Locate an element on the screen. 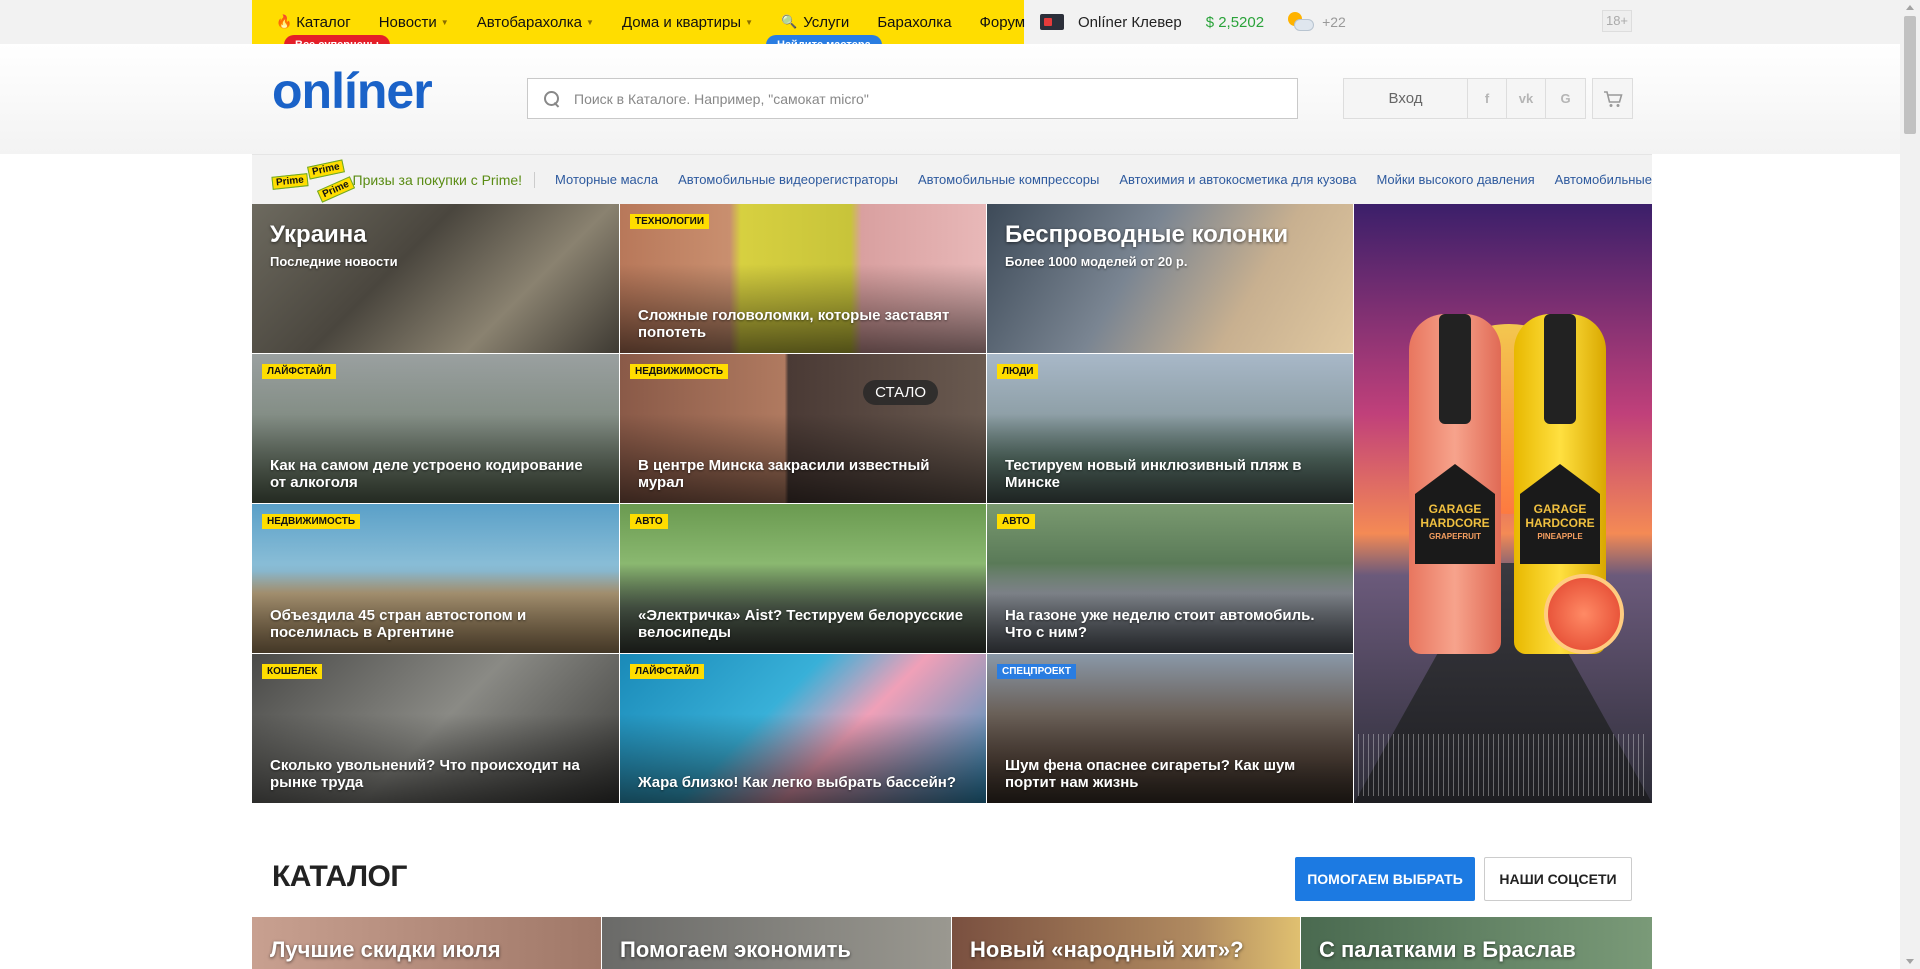 The height and width of the screenshot is (969, 1920). weather-icon is located at coordinates (1301, 22).